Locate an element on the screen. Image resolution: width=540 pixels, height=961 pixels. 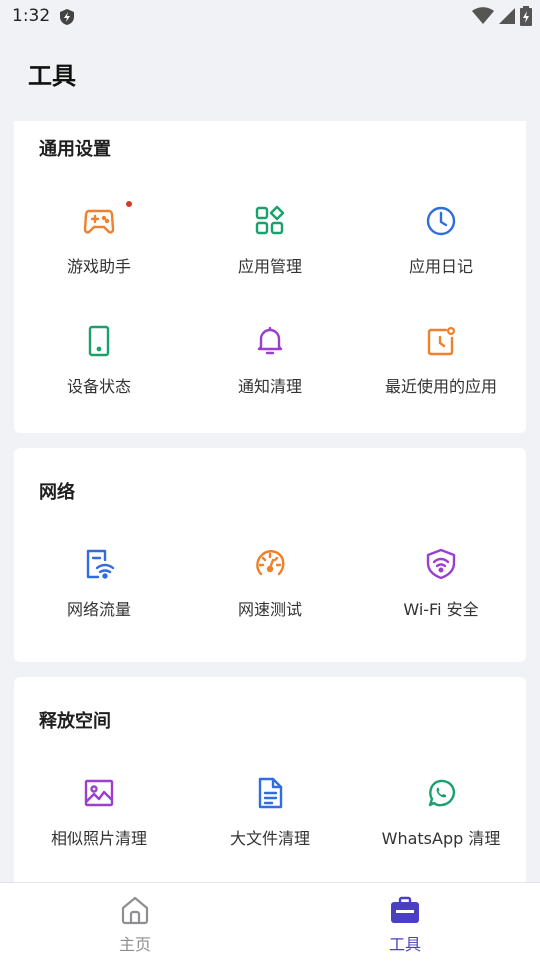
tool-label: 最近使用的应用 is located at coordinates (440, 386).